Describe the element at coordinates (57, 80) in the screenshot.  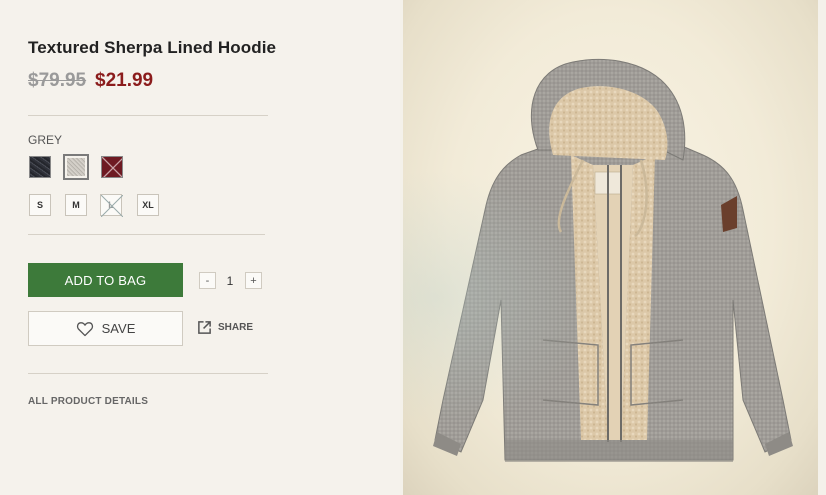
I see `original-price: $79.95` at that location.